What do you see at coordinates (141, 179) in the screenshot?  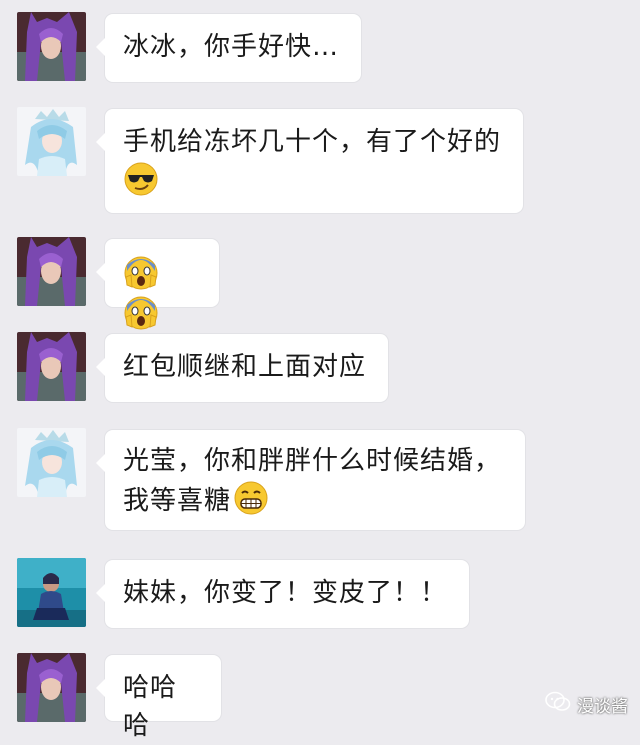 I see `sunglasses-emoji` at bounding box center [141, 179].